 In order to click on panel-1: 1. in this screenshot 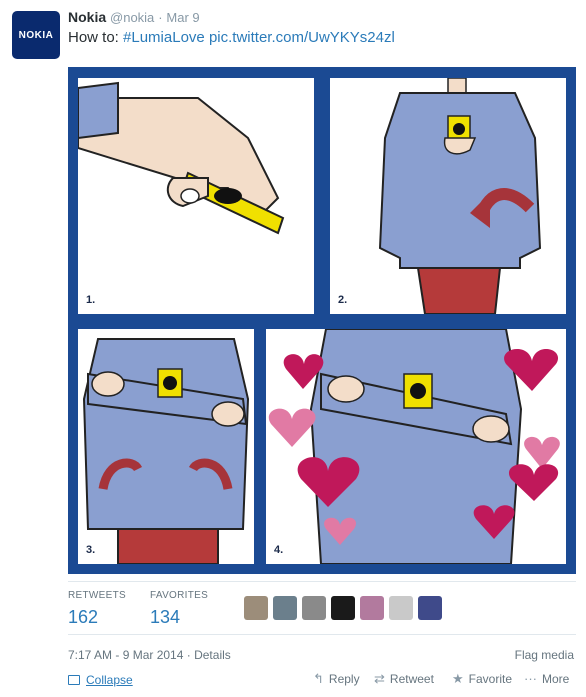, I will do `click(196, 196)`.